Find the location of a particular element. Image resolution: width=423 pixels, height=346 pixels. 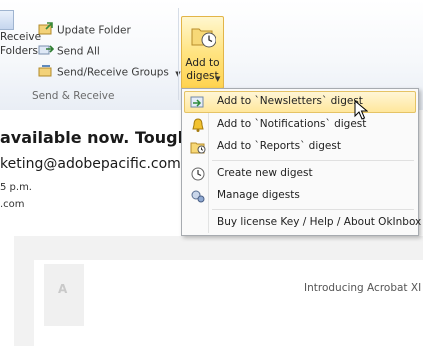

menu-item-add-notifications: Add to `Notifications` digest is located at coordinates (300, 125).